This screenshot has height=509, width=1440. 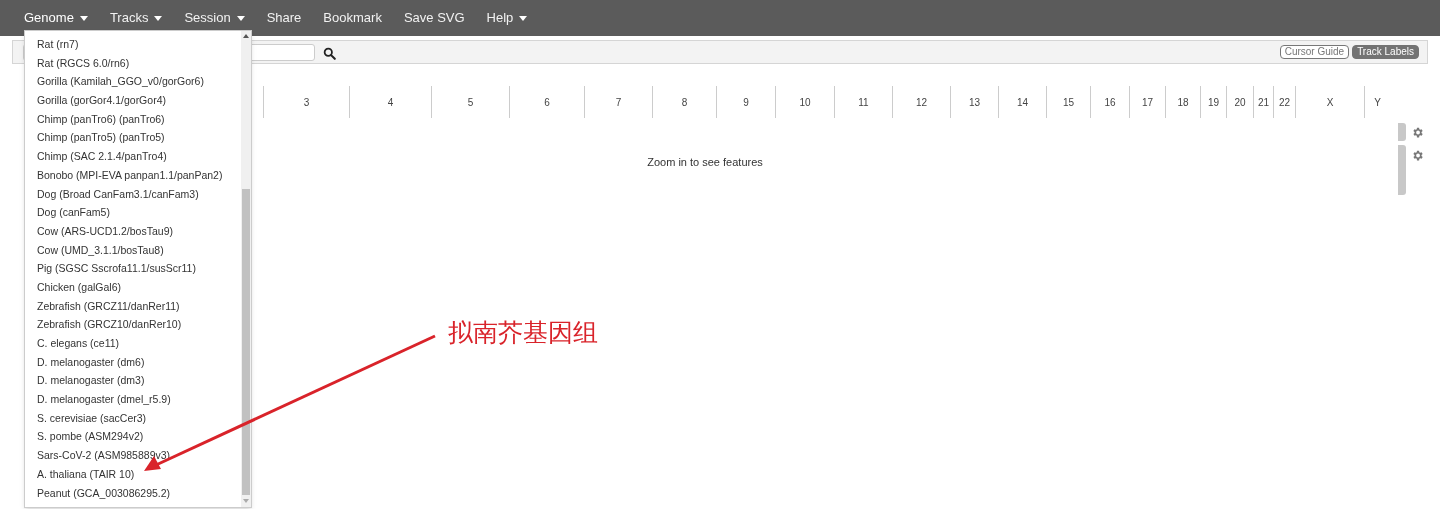 What do you see at coordinates (139, 381) in the screenshot?
I see `dropdown-item: D. melanogaster (dm3)` at bounding box center [139, 381].